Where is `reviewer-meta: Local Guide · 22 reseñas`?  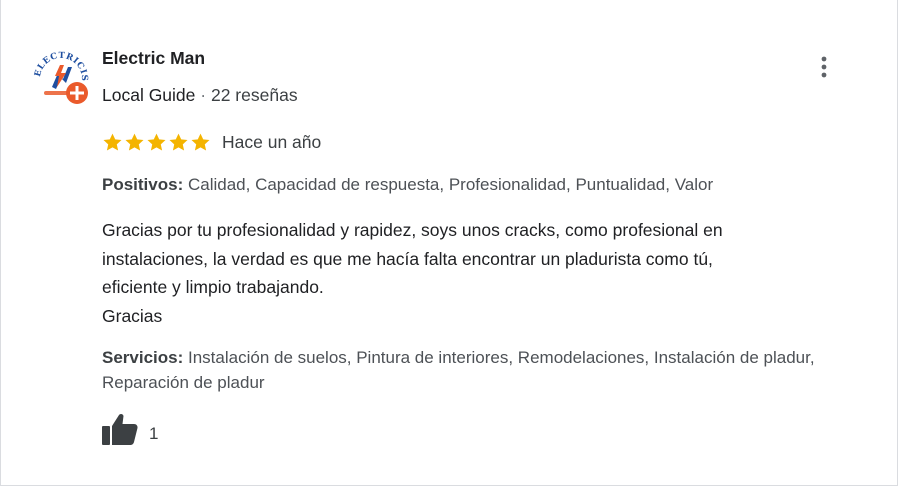 reviewer-meta: Local Guide · 22 reseñas is located at coordinates (200, 95).